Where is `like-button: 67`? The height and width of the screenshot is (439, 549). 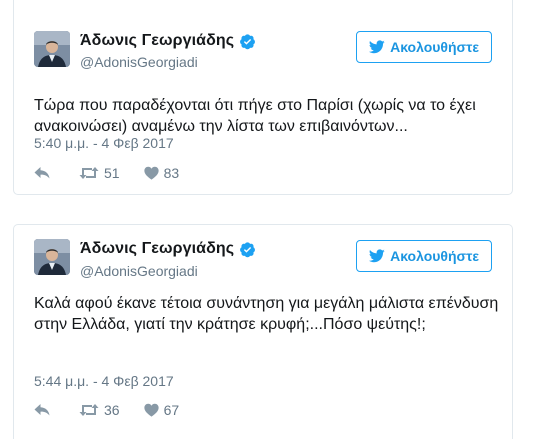
like-button: 67 is located at coordinates (161, 410).